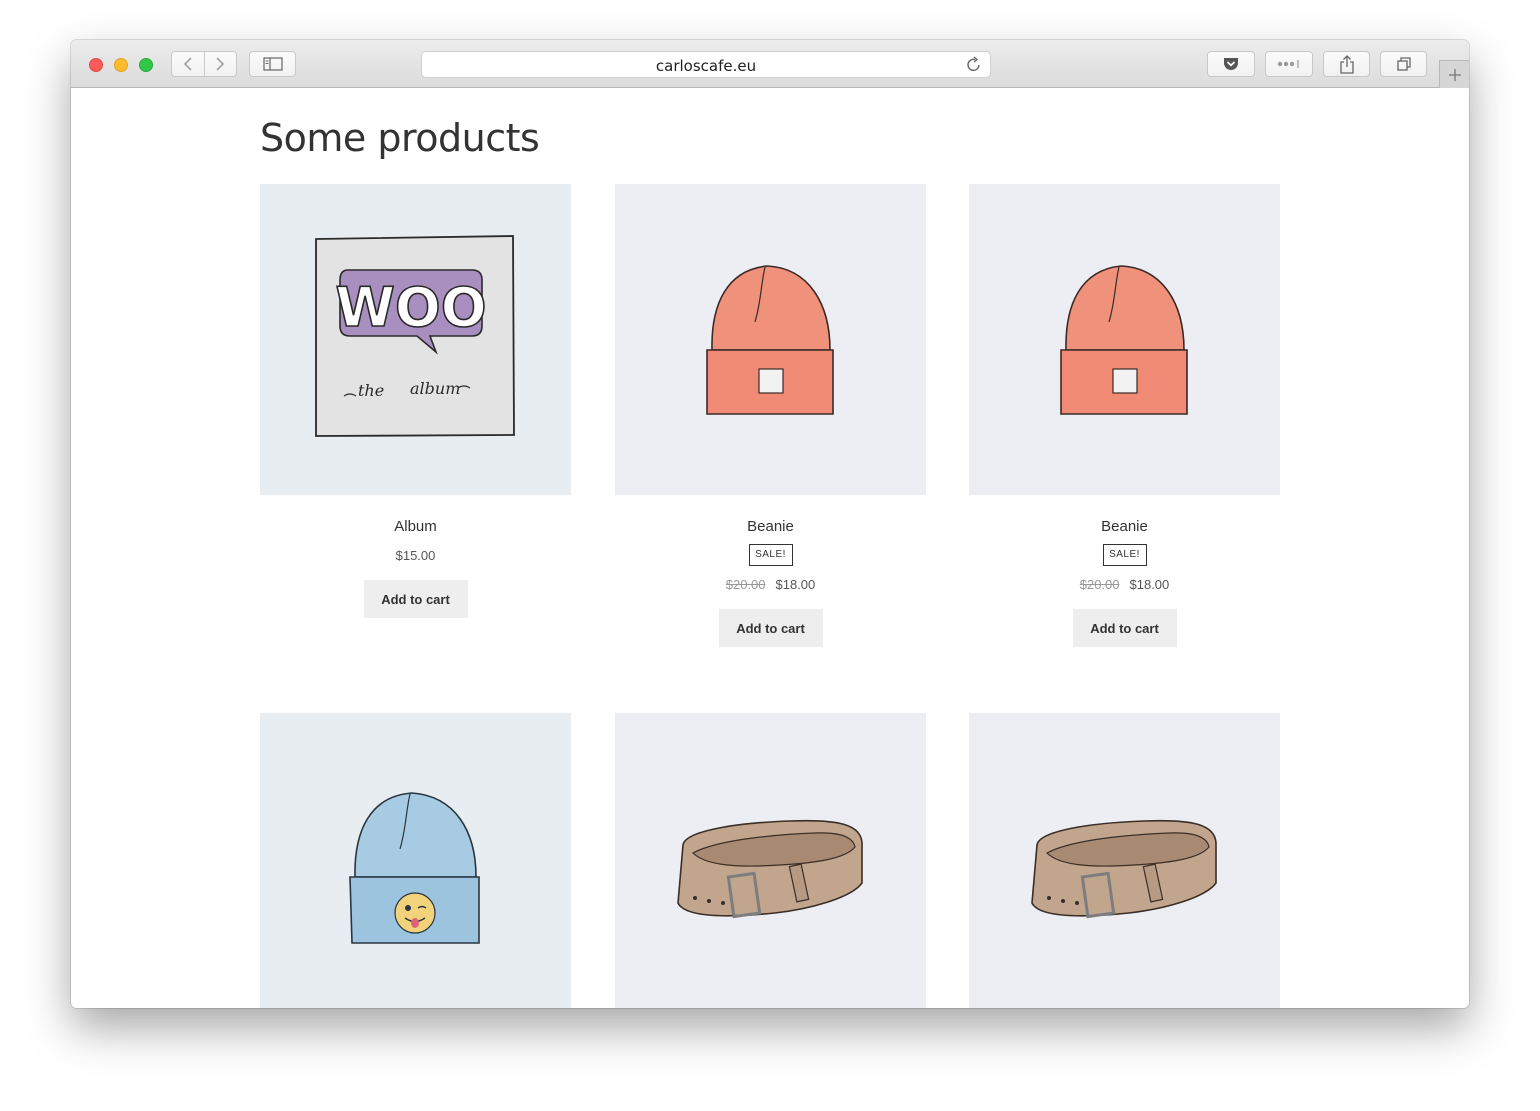 This screenshot has width=1540, height=1111. I want to click on more-icon, so click(1288, 64).